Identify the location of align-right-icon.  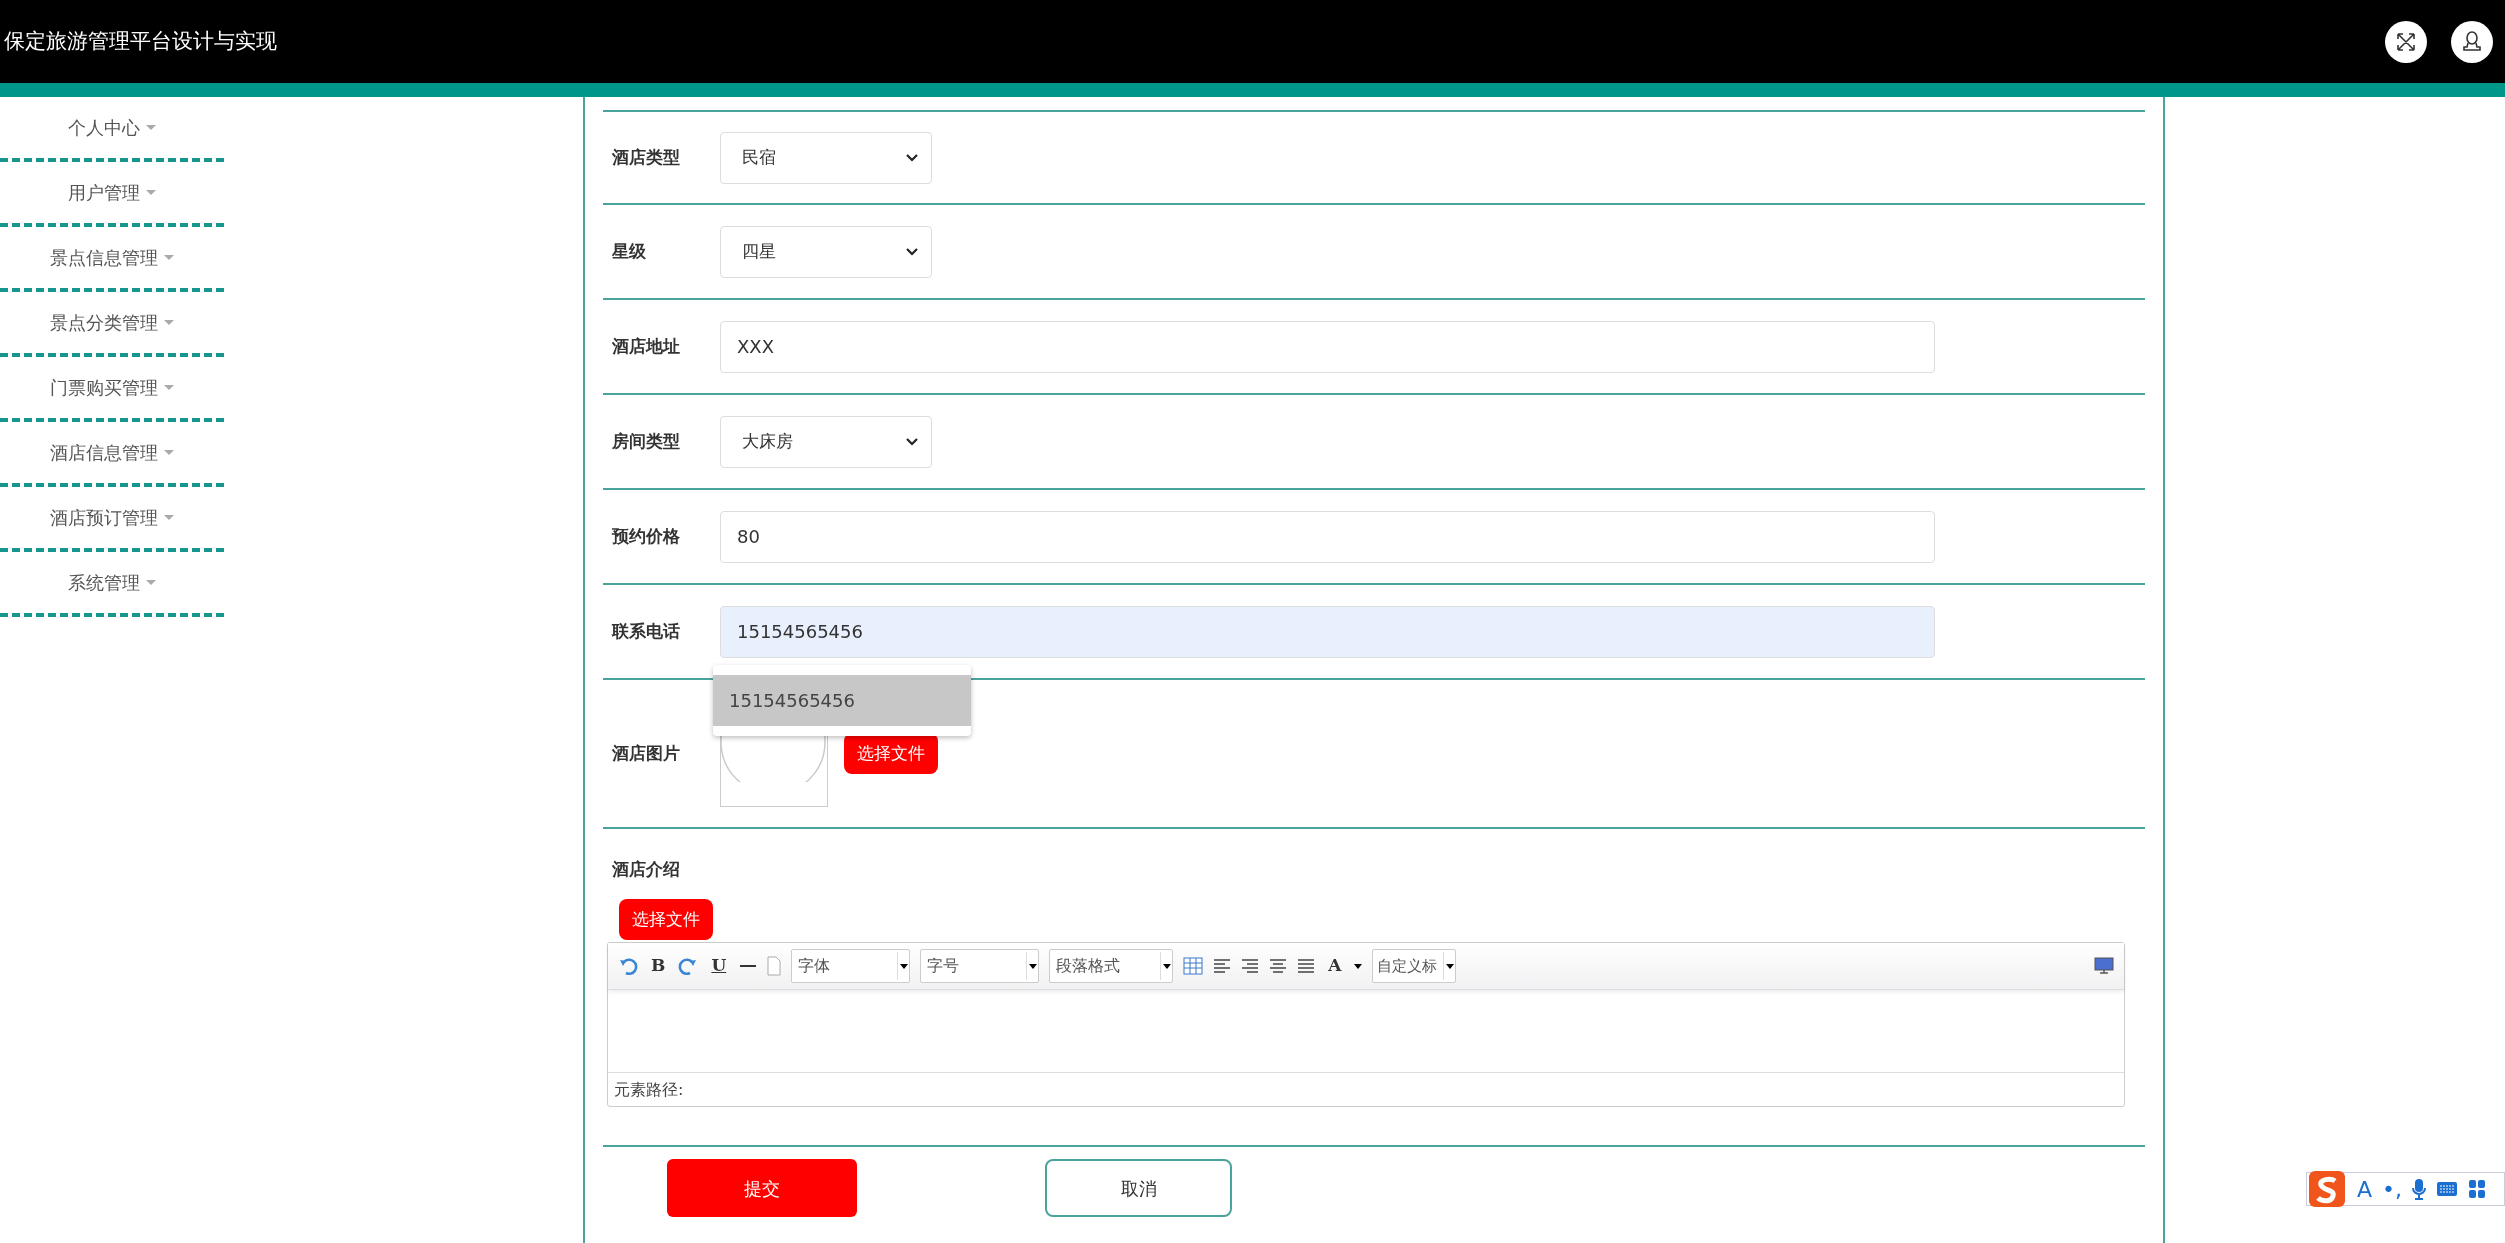
(1250, 966).